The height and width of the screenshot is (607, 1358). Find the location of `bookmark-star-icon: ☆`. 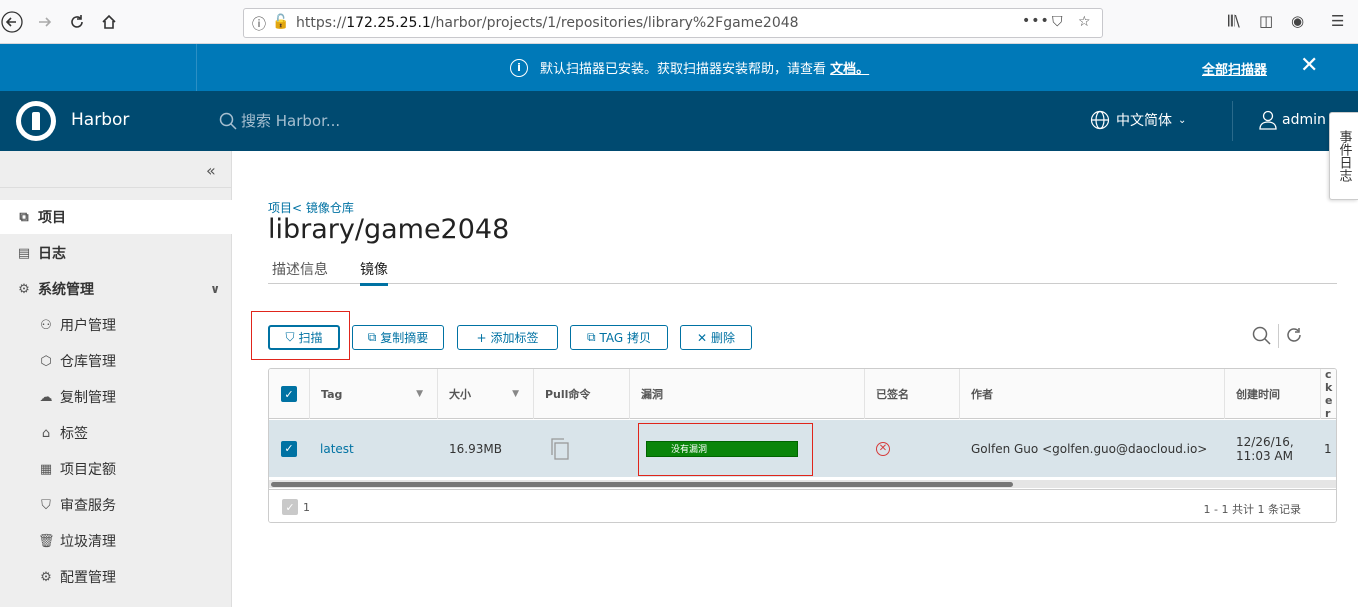

bookmark-star-icon: ☆ is located at coordinates (1084, 22).